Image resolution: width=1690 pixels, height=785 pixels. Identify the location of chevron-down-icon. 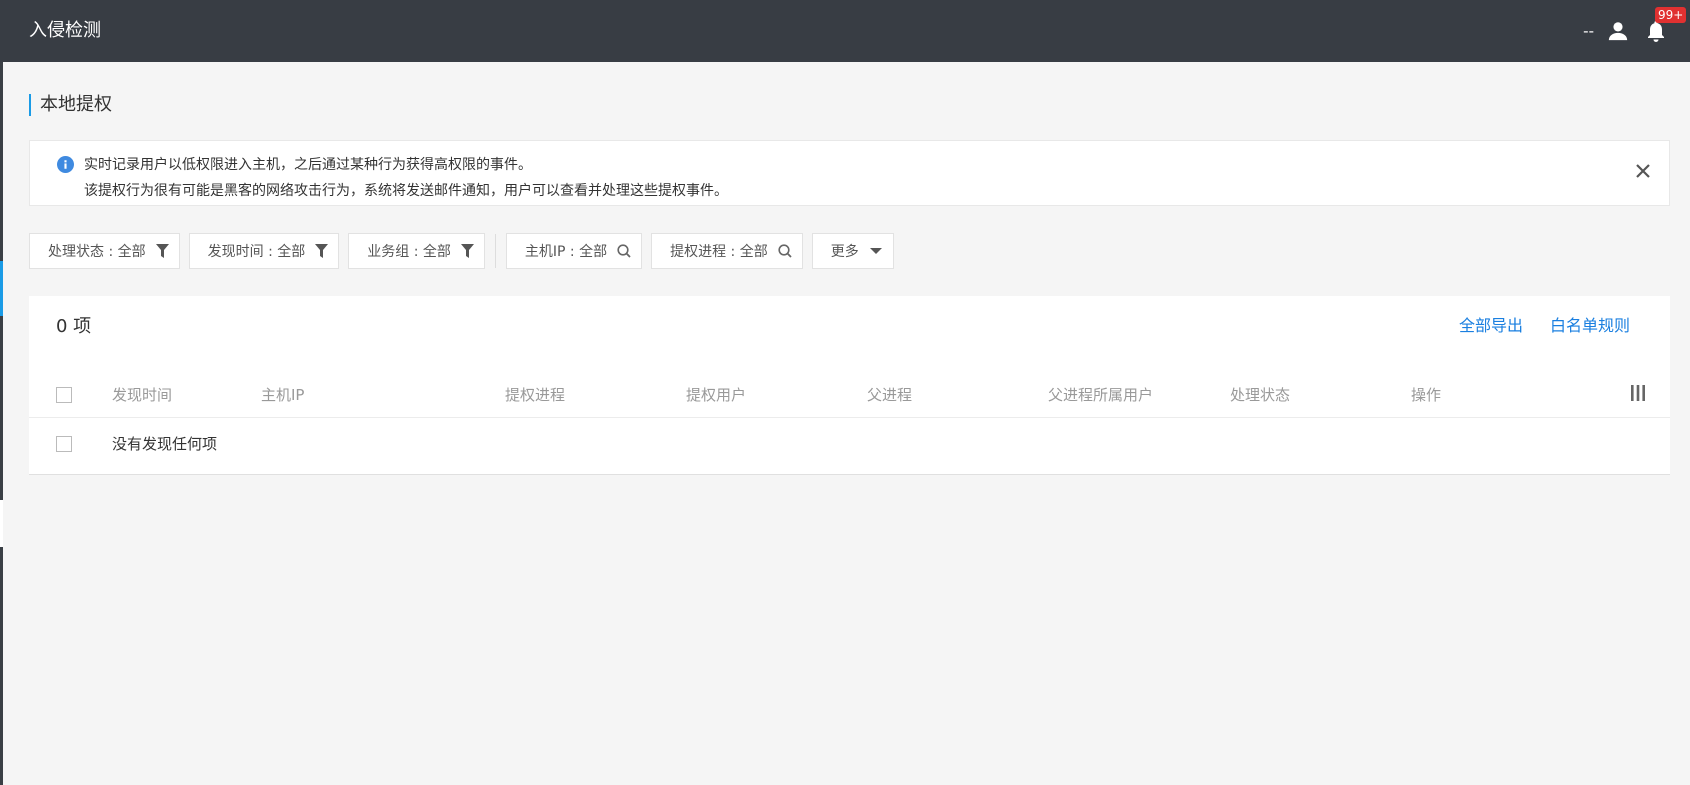
(875, 251).